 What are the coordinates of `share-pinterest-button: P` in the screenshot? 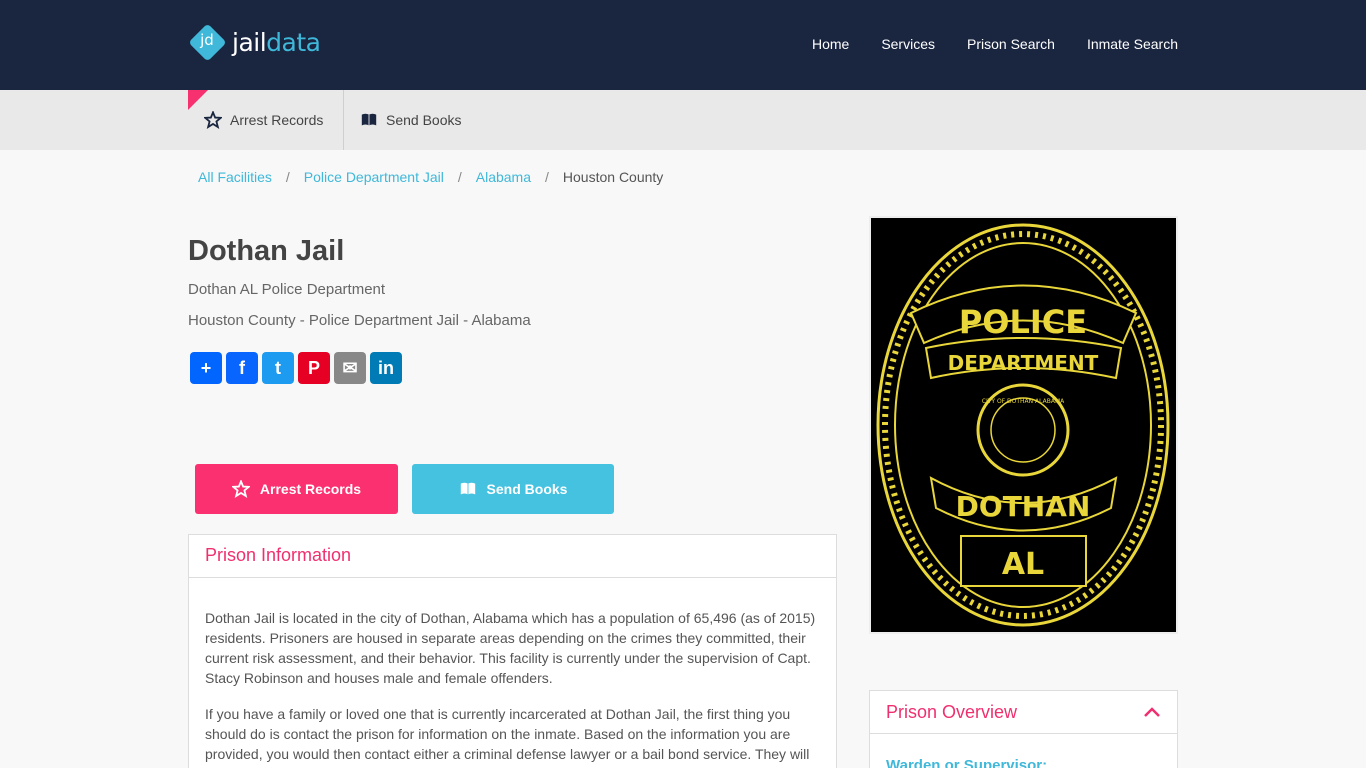 It's located at (314, 368).